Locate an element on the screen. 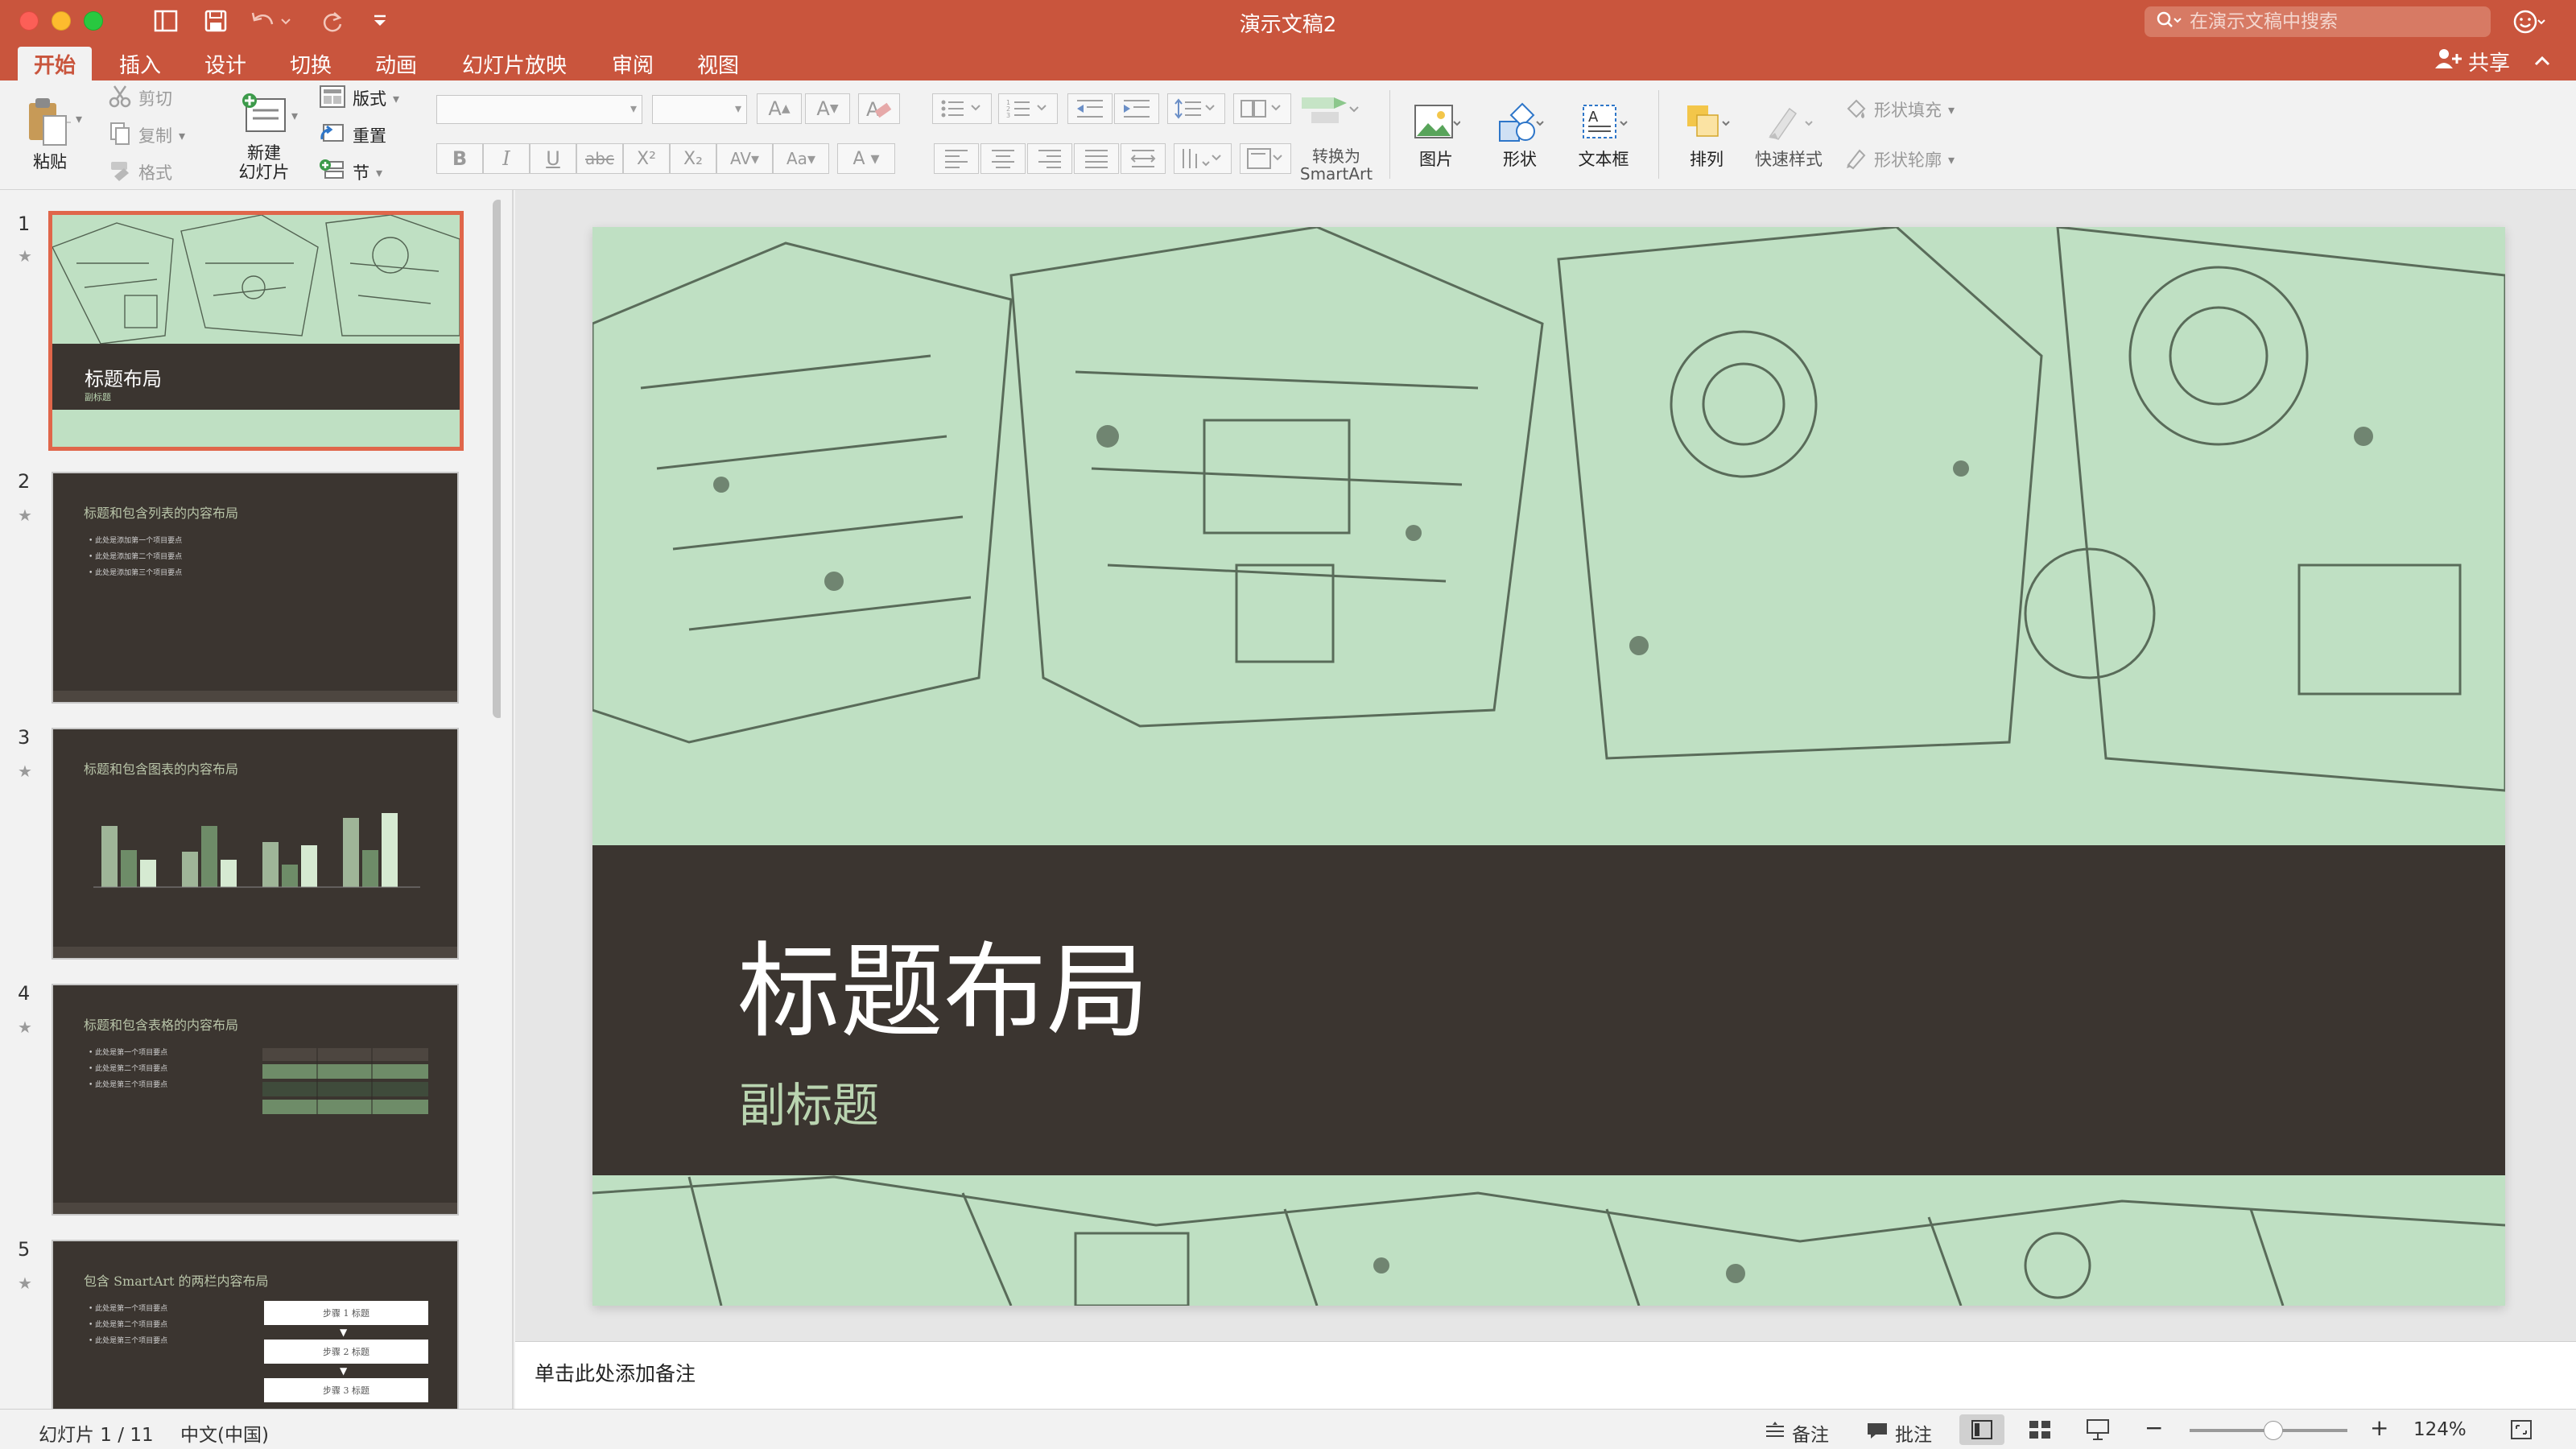 The image size is (2576, 1449). increase-indent-icon is located at coordinates (1136, 108).